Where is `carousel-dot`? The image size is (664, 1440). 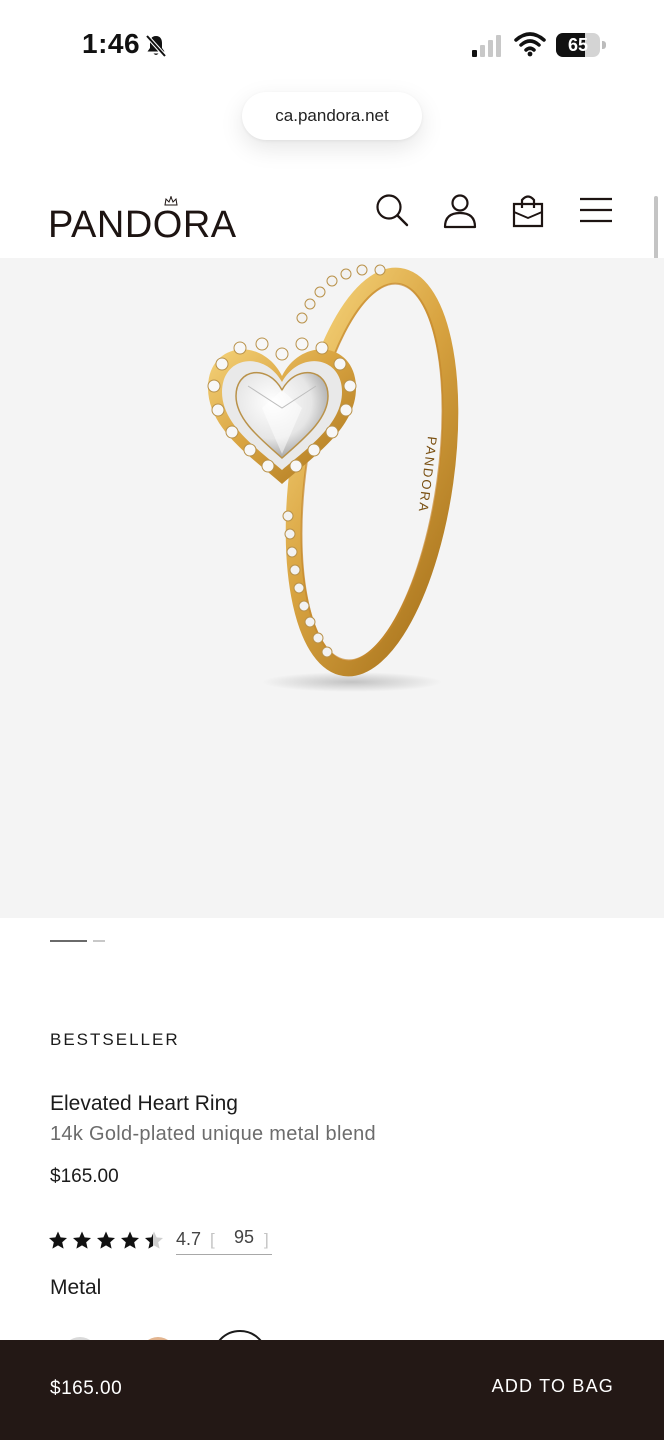 carousel-dot is located at coordinates (99, 941).